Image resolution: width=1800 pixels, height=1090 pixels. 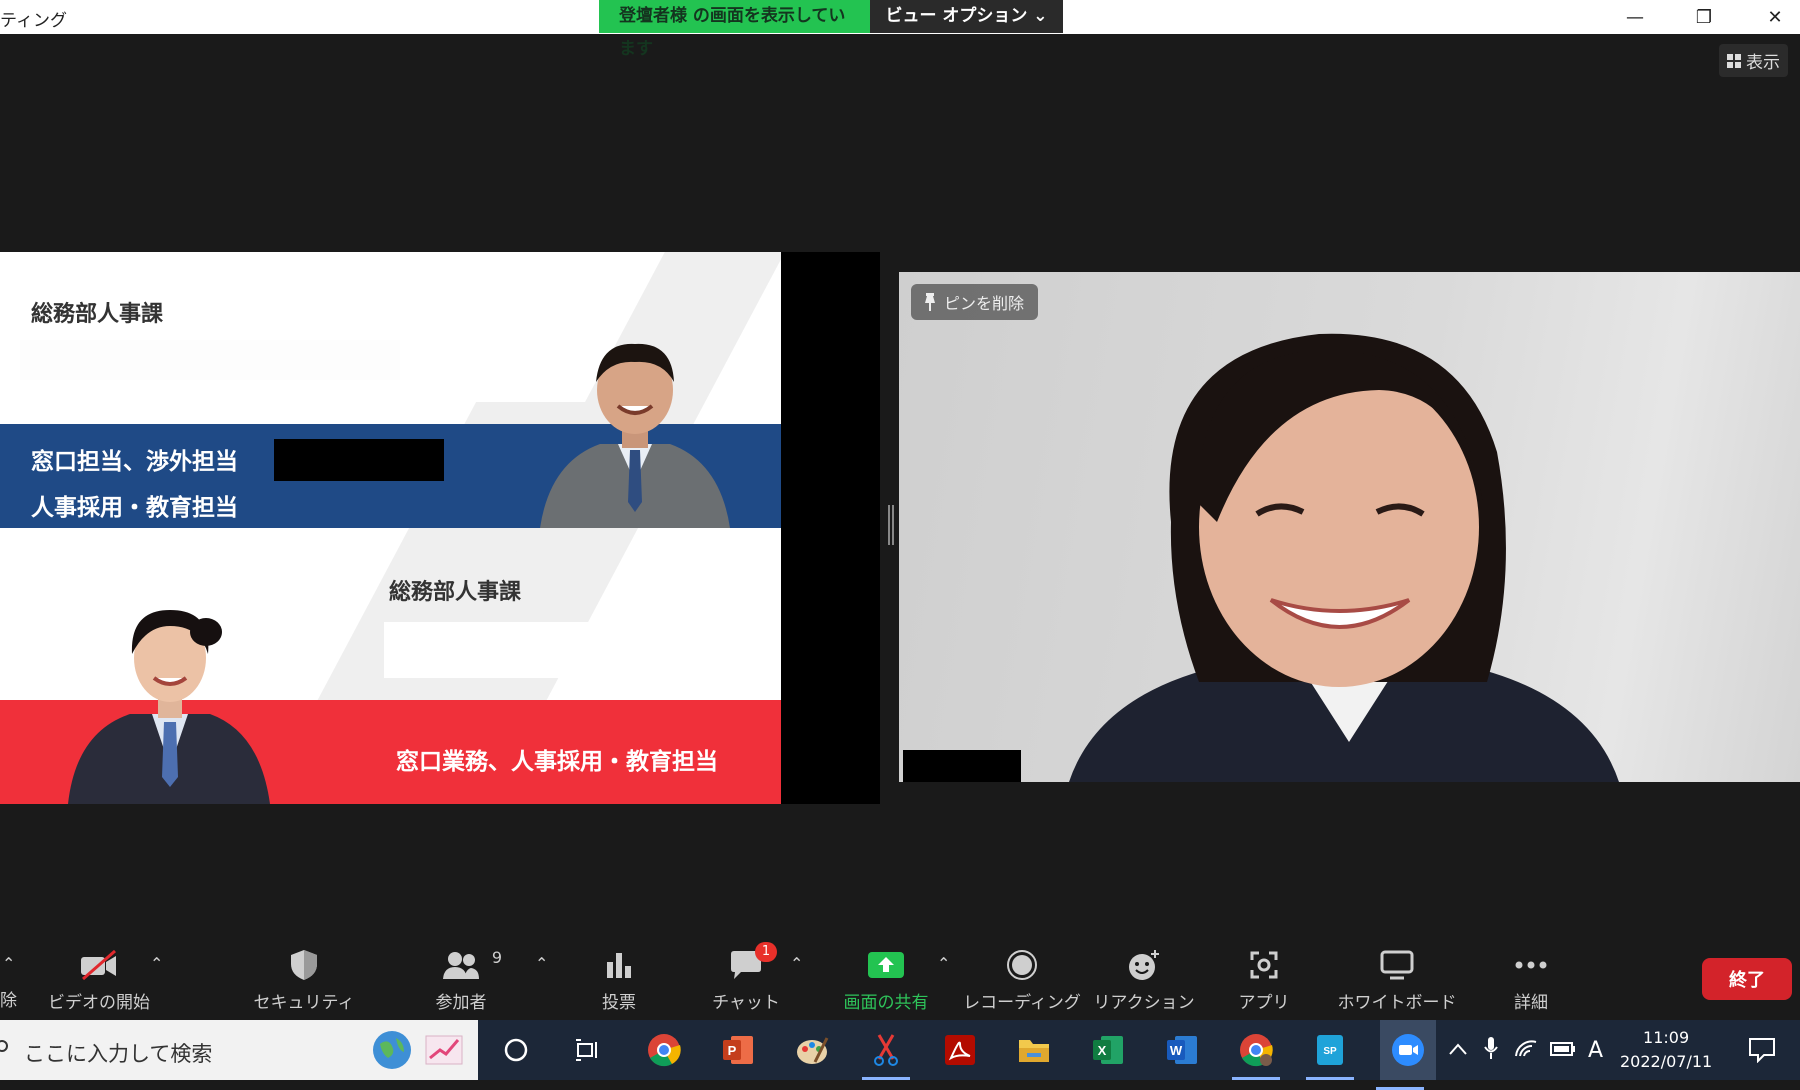 What do you see at coordinates (557, 762) in the screenshot?
I see `slide-role-bottom: 窓口業務、人事採用・教育担当` at bounding box center [557, 762].